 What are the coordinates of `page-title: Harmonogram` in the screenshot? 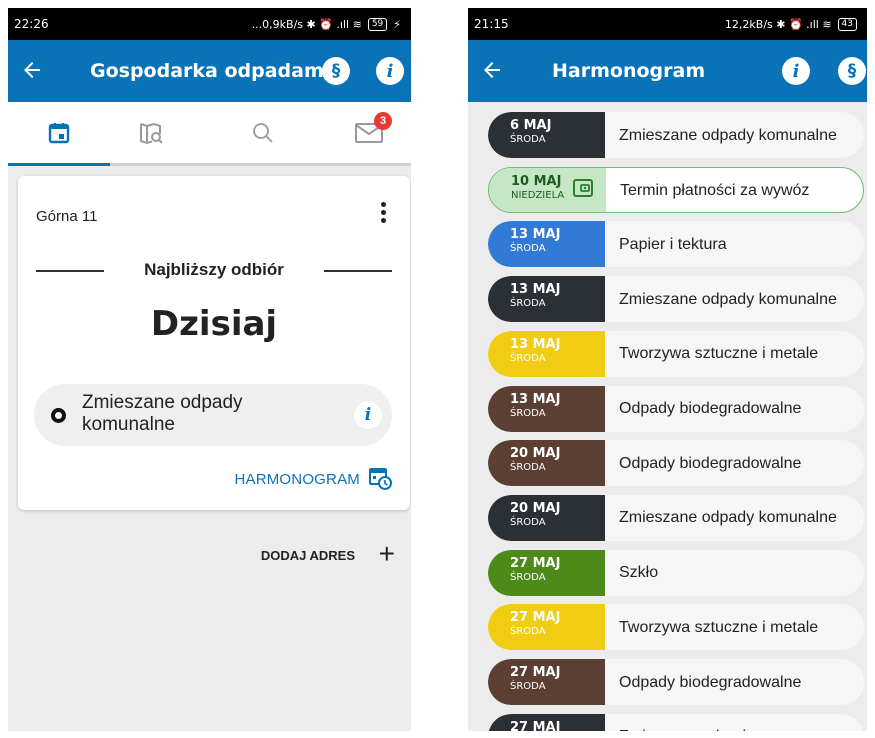 It's located at (629, 71).